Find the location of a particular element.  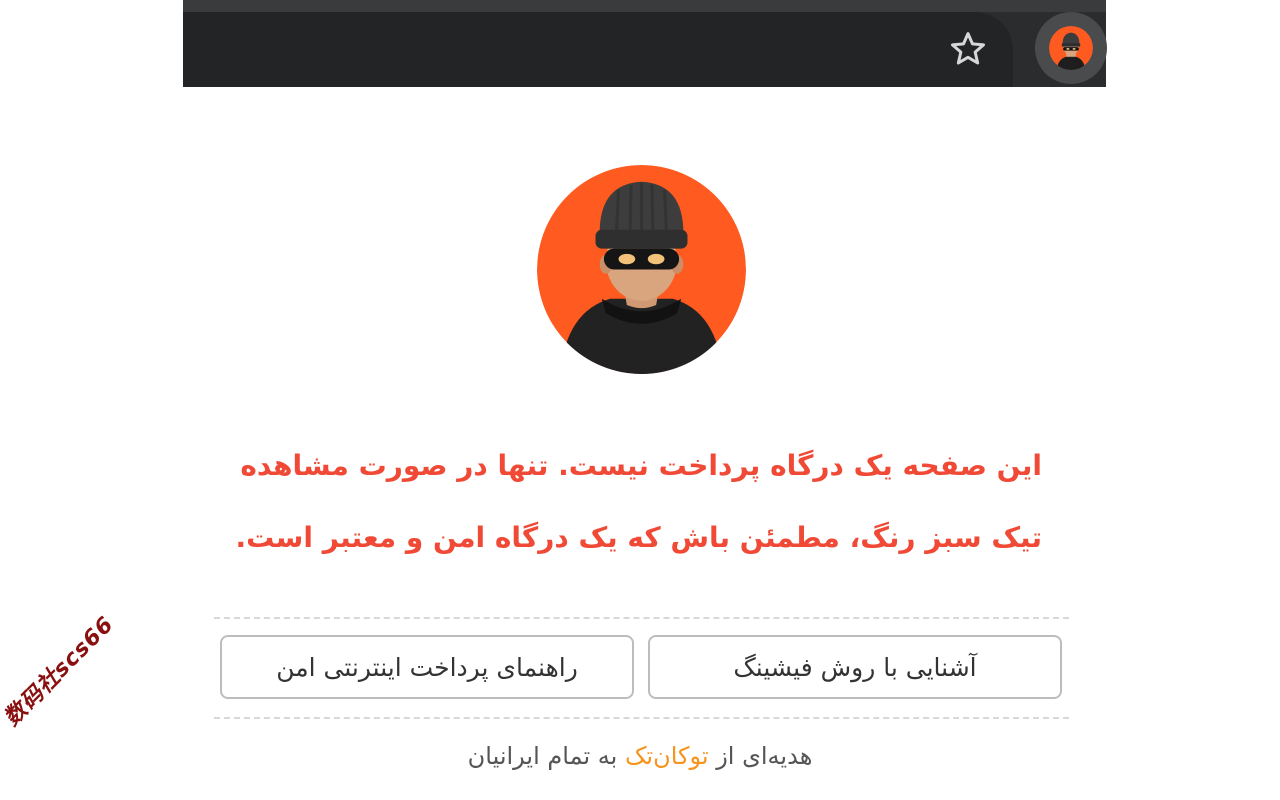

phishing-info-button: آشنایی با روش فیشینگ is located at coordinates (855, 667).